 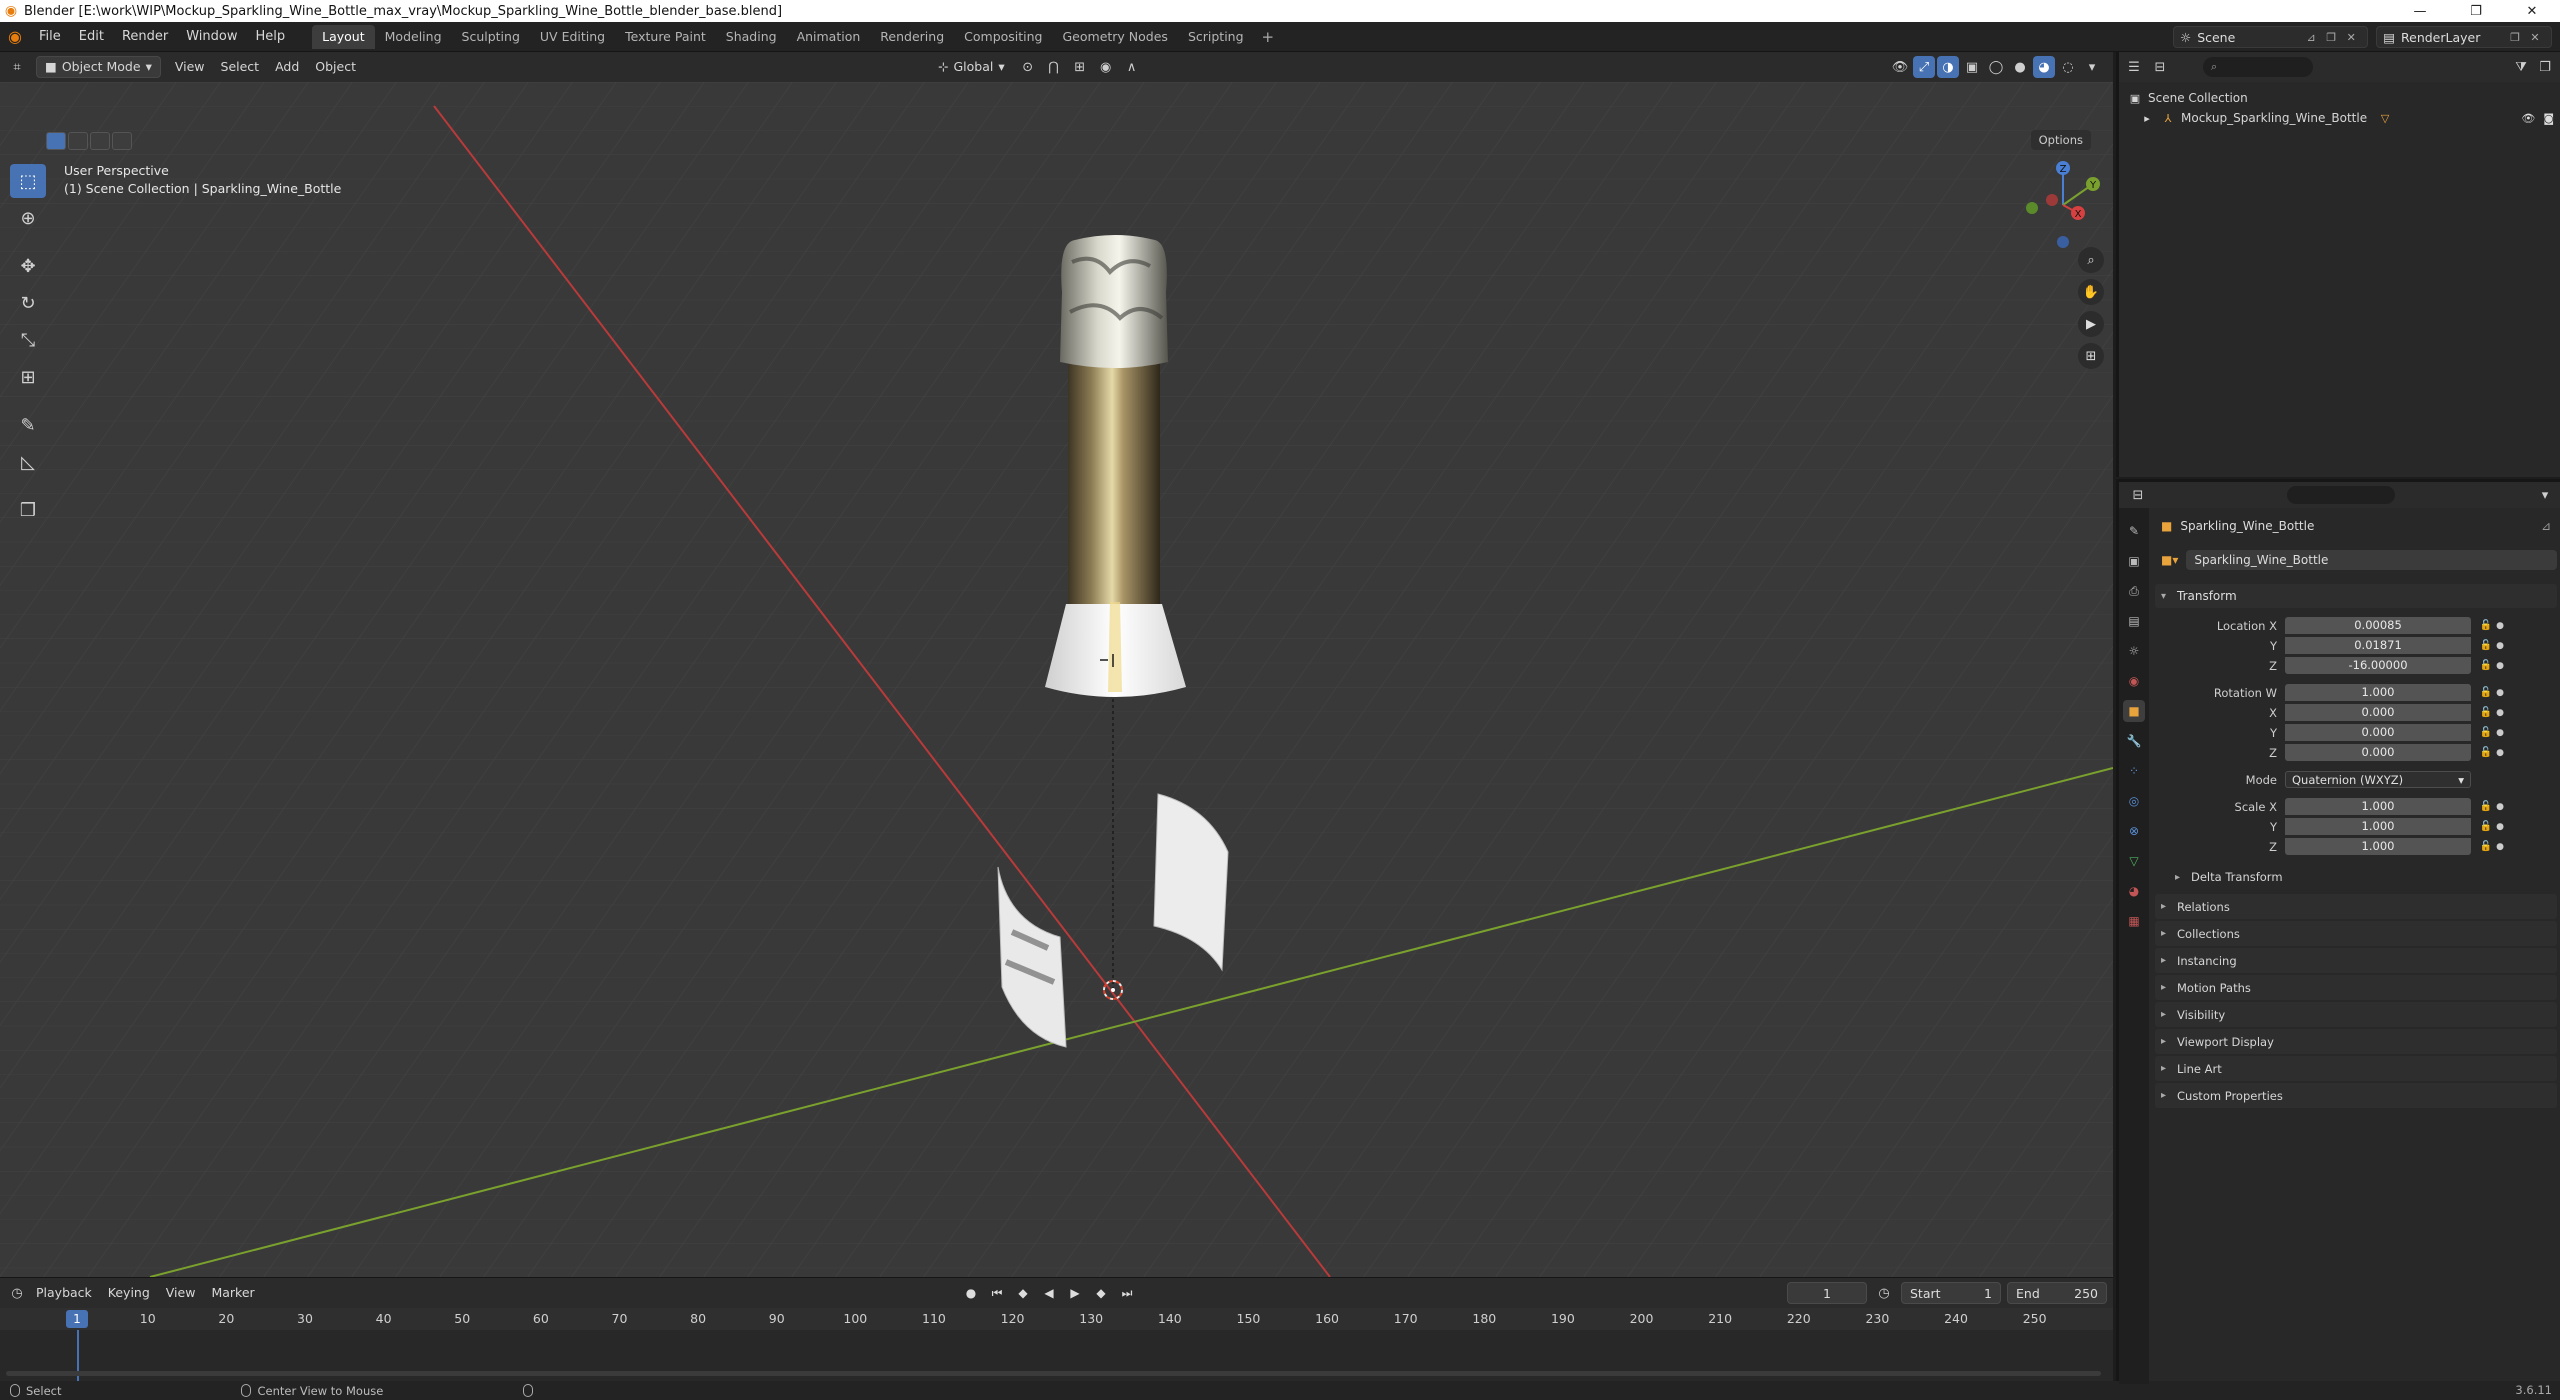 What do you see at coordinates (971, 1293) in the screenshot?
I see `record-icon: ●` at bounding box center [971, 1293].